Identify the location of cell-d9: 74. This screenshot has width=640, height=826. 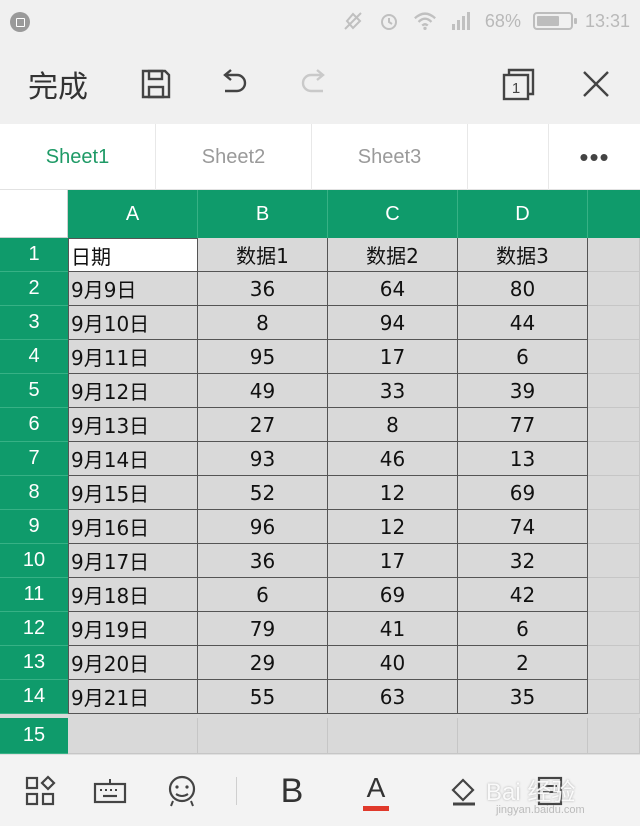
(523, 527).